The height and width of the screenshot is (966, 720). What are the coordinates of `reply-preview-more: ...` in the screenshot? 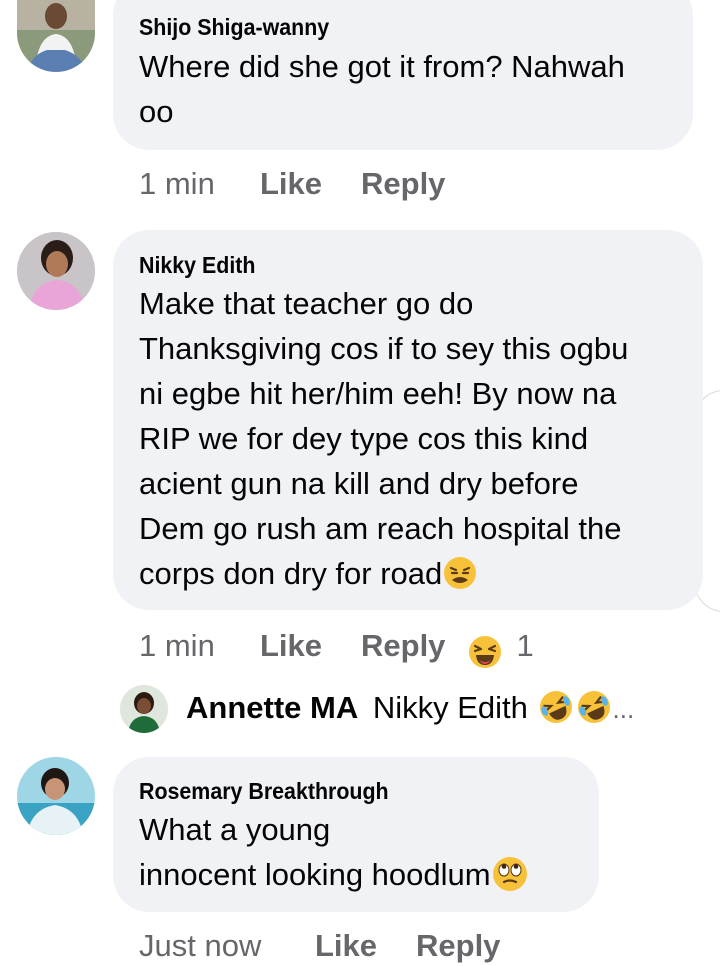 It's located at (623, 709).